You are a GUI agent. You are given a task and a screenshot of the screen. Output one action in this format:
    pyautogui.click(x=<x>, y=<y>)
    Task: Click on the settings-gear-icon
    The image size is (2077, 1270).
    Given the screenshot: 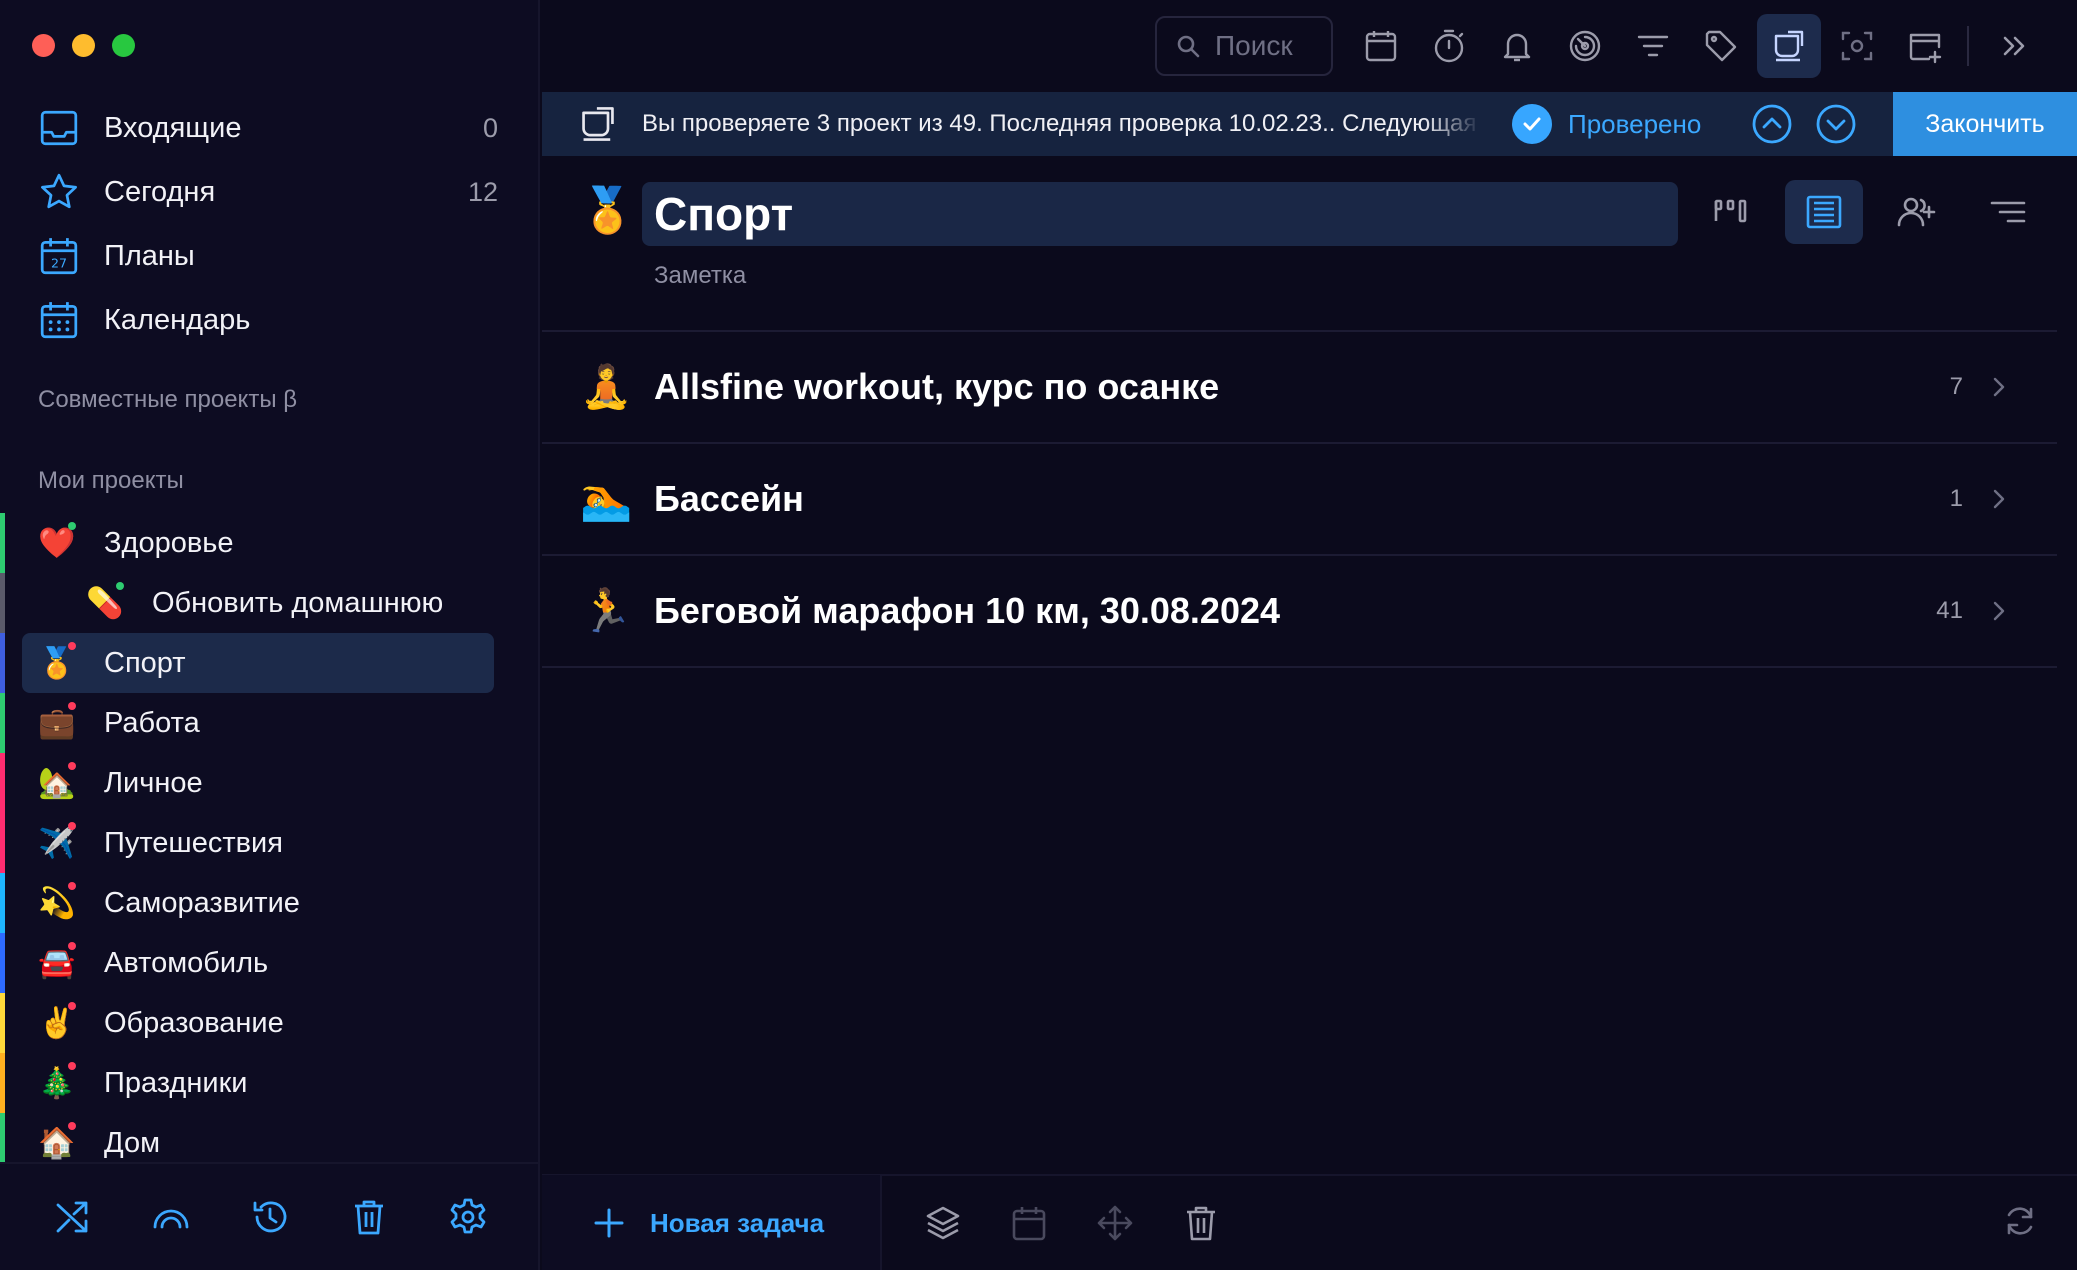 What is the action you would take?
    pyautogui.click(x=468, y=1217)
    